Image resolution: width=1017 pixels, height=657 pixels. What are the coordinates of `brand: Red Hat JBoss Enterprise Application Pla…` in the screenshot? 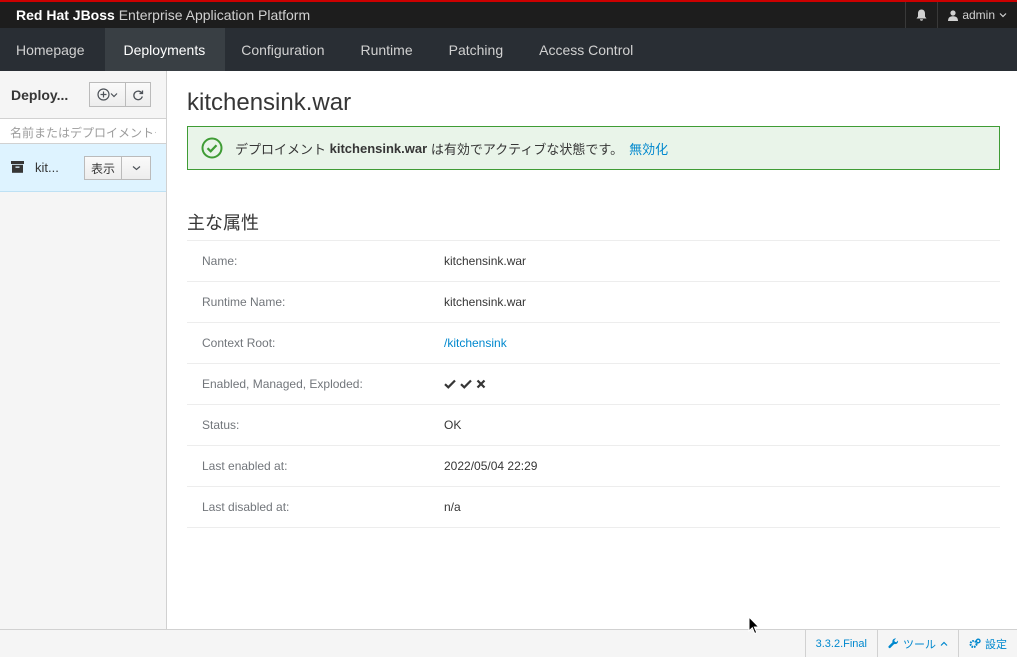 It's located at (155, 15).